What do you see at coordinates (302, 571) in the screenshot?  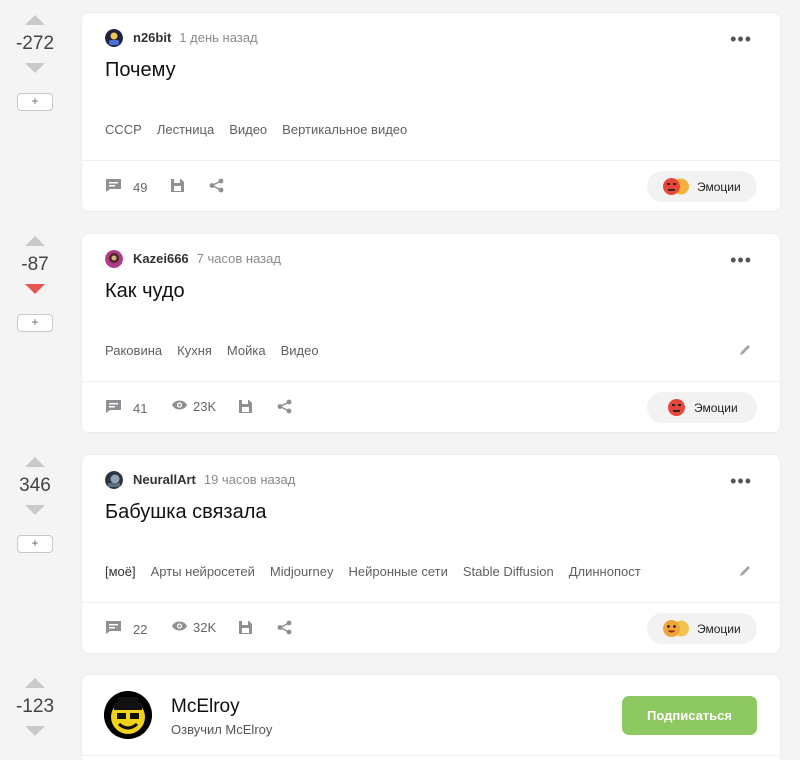 I see `tag: Midjourney` at bounding box center [302, 571].